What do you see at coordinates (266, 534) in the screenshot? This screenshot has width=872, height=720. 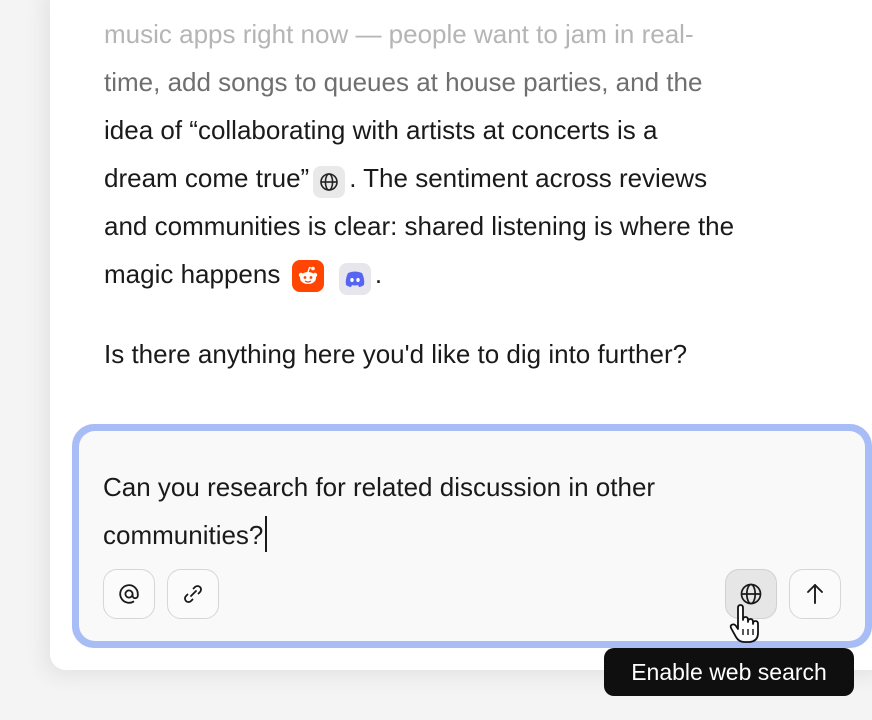 I see `text-caret` at bounding box center [266, 534].